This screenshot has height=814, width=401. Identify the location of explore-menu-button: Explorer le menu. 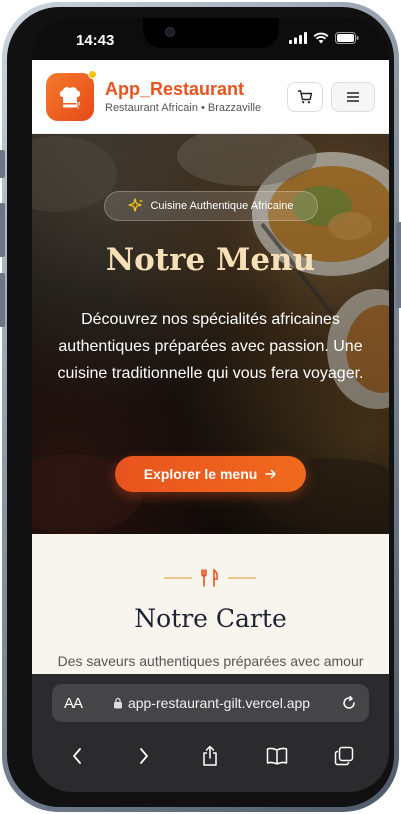
(210, 474).